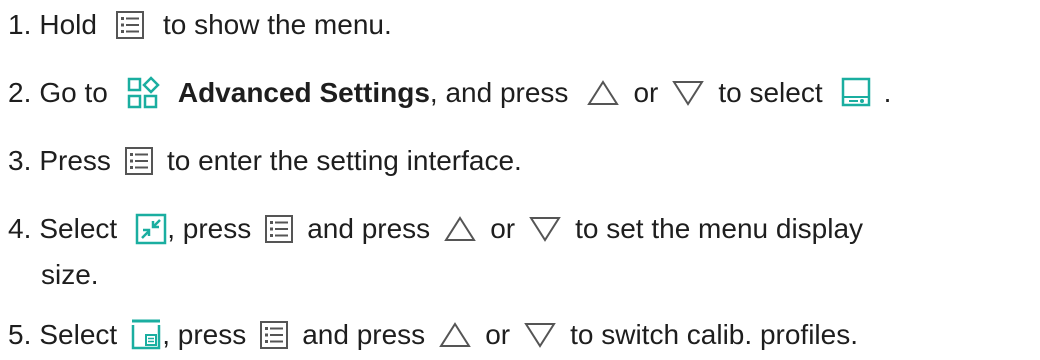  What do you see at coordinates (770, 92) in the screenshot?
I see `step-text: to select` at bounding box center [770, 92].